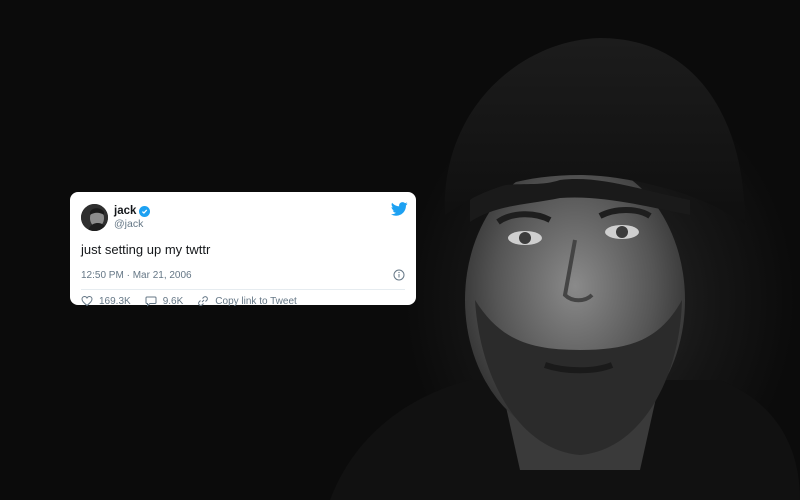  Describe the element at coordinates (136, 275) in the screenshot. I see `tweet-timestamp: 12:50 PM · Mar 21, 2006` at that location.